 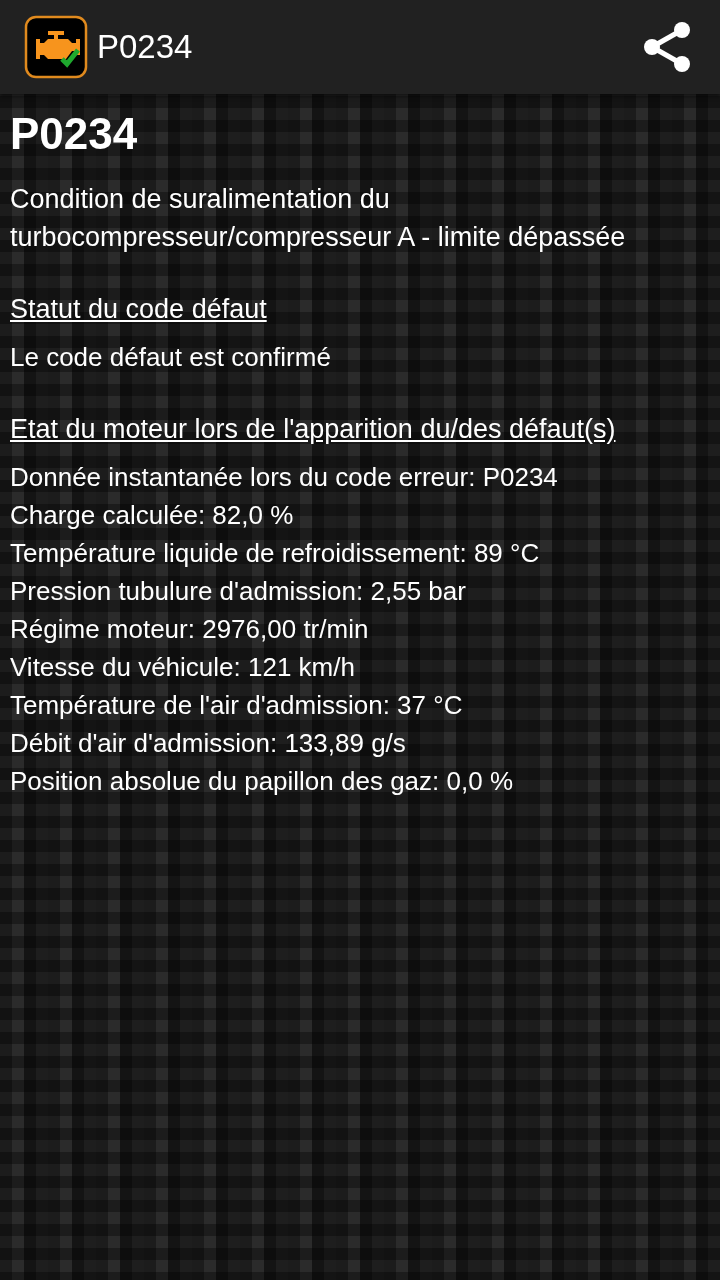 What do you see at coordinates (667, 47) in the screenshot?
I see `share-icon` at bounding box center [667, 47].